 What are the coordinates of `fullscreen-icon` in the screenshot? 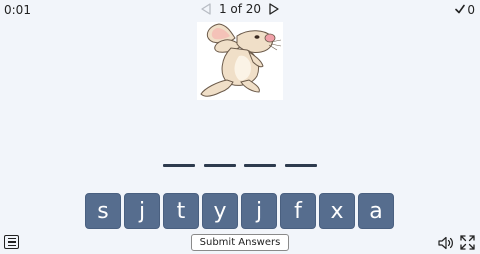 It's located at (467, 242).